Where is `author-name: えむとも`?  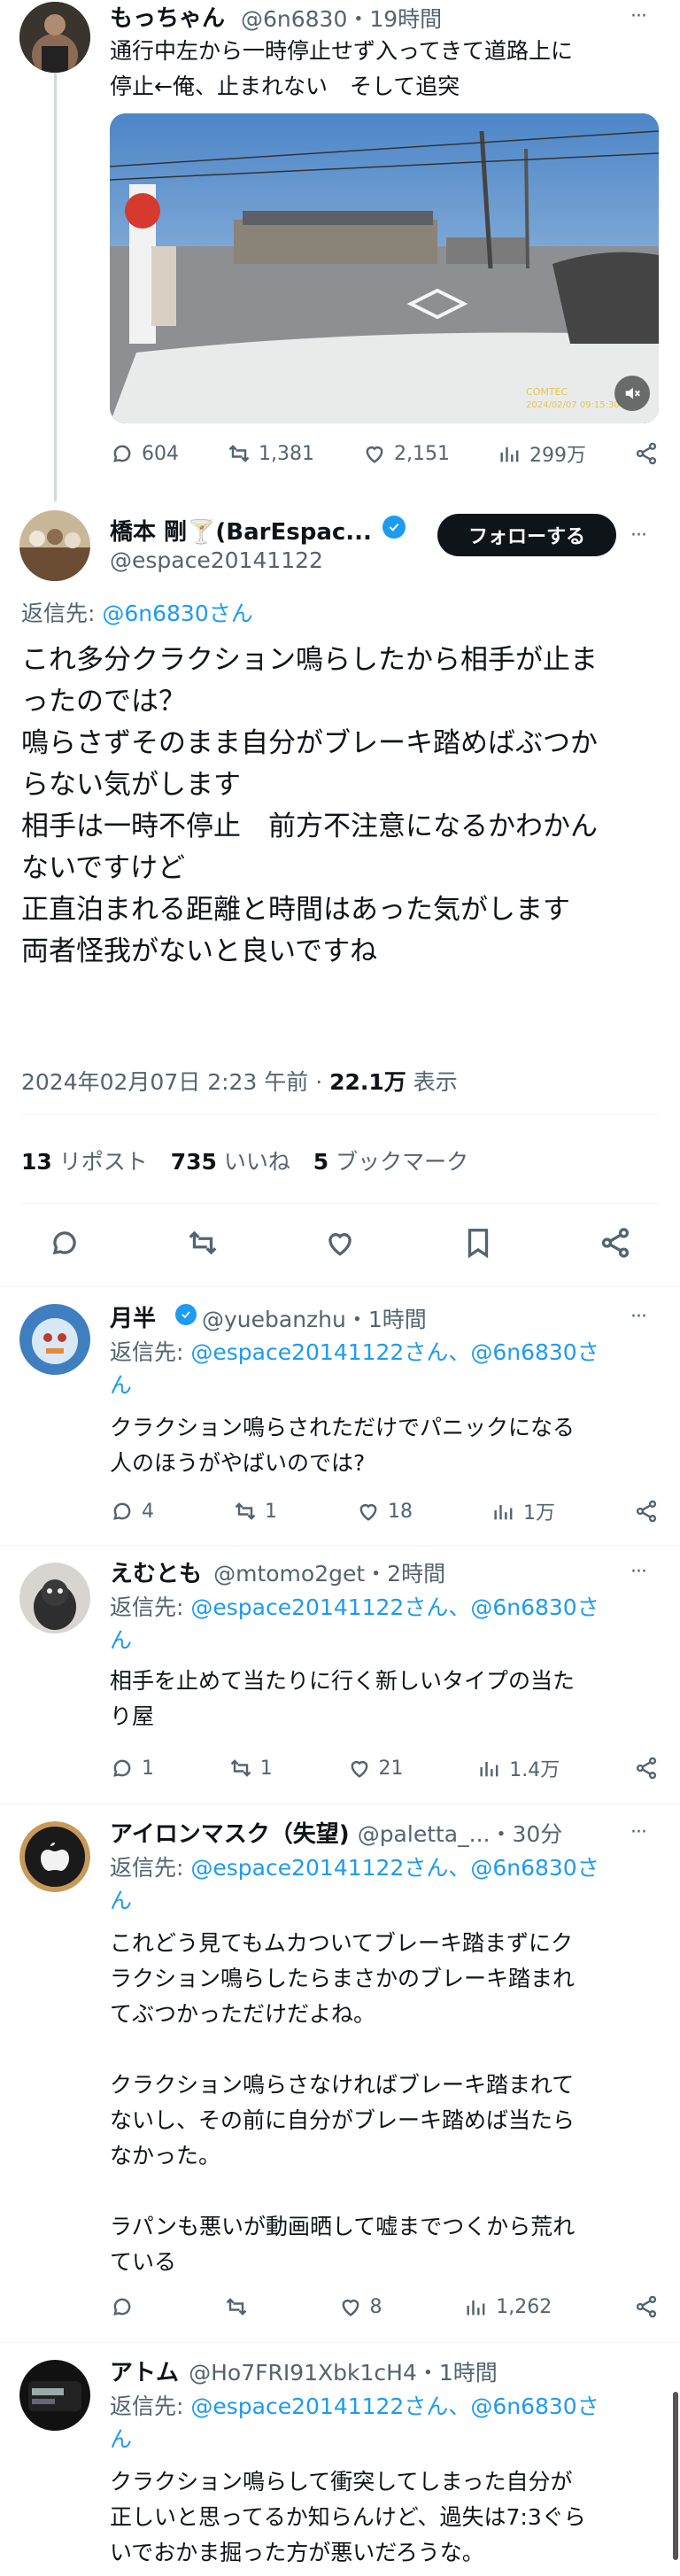
author-name: えむとも is located at coordinates (156, 1574).